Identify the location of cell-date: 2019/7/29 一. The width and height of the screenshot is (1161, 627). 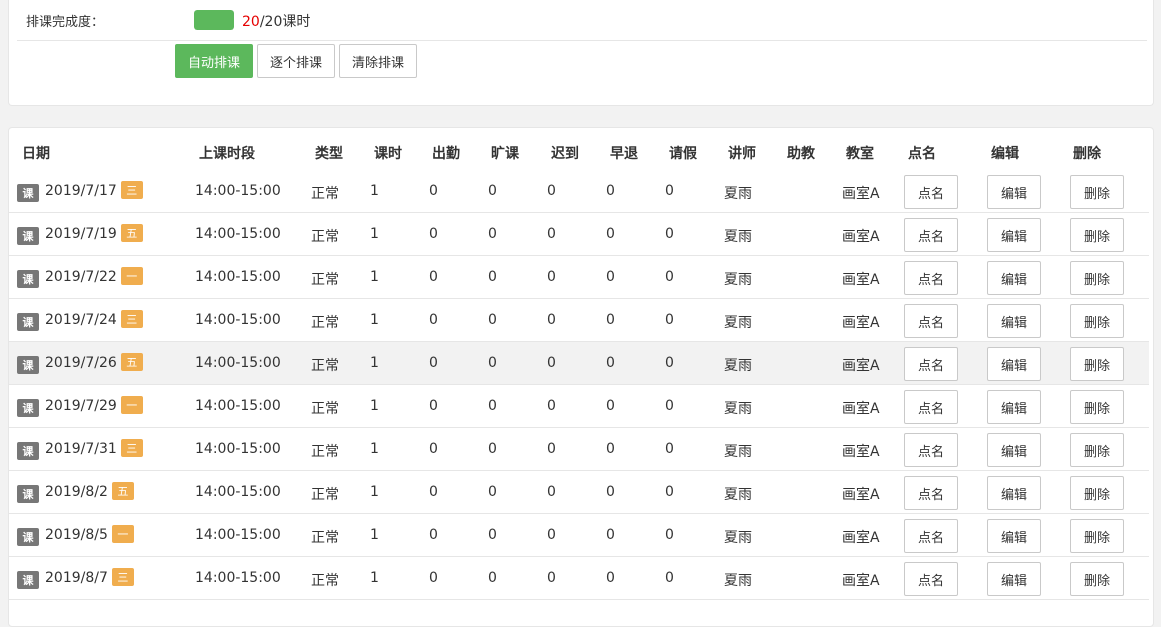
(94, 405).